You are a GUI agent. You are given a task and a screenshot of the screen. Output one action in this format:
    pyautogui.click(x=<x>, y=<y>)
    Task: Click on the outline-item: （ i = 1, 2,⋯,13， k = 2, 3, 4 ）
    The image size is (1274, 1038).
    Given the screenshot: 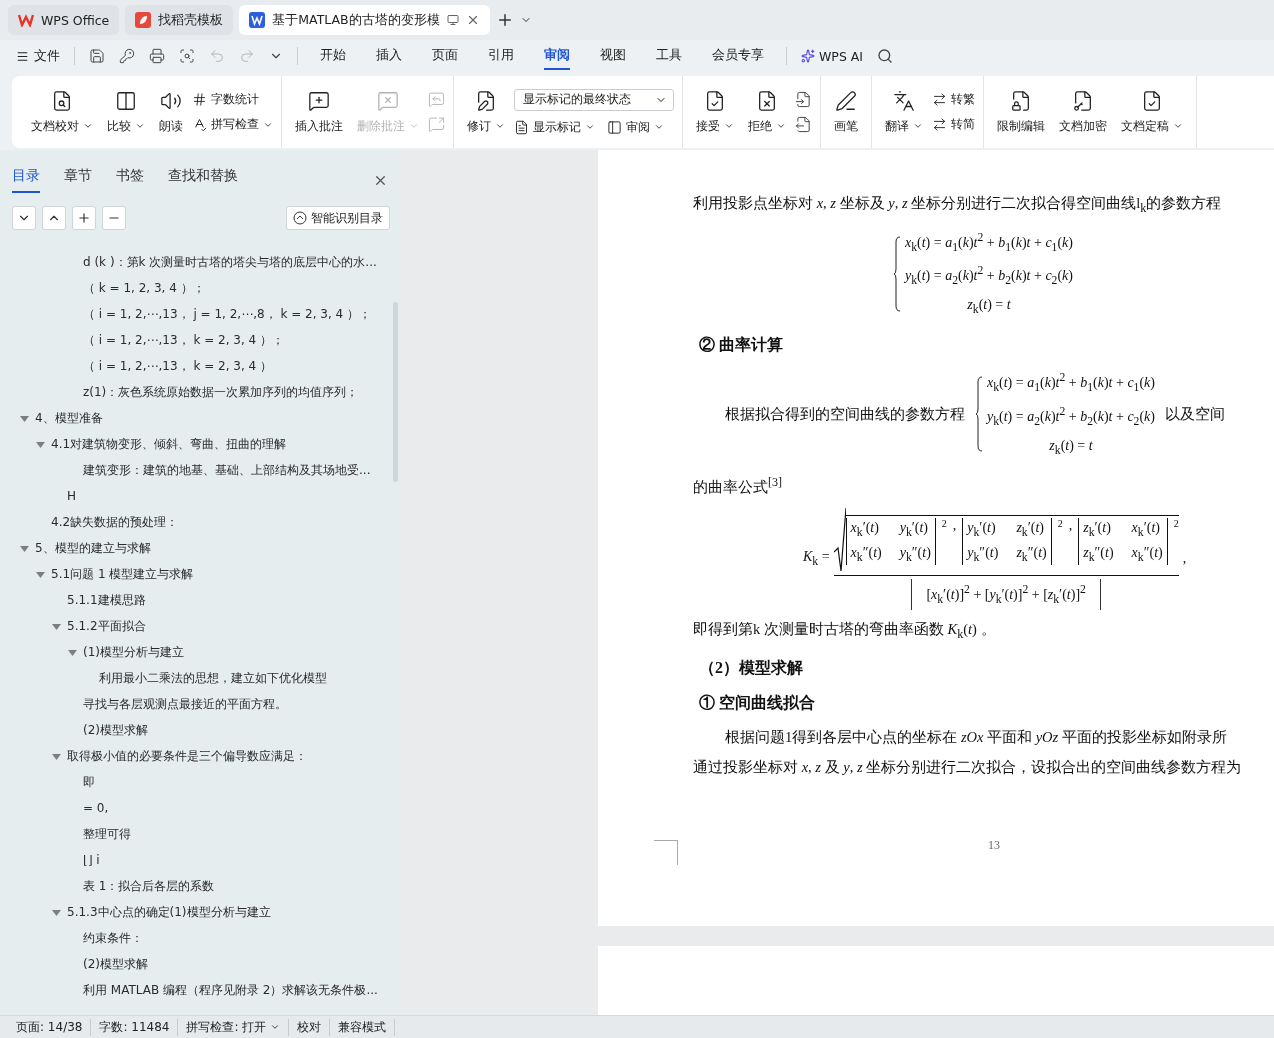 What is the action you would take?
    pyautogui.click(x=178, y=366)
    